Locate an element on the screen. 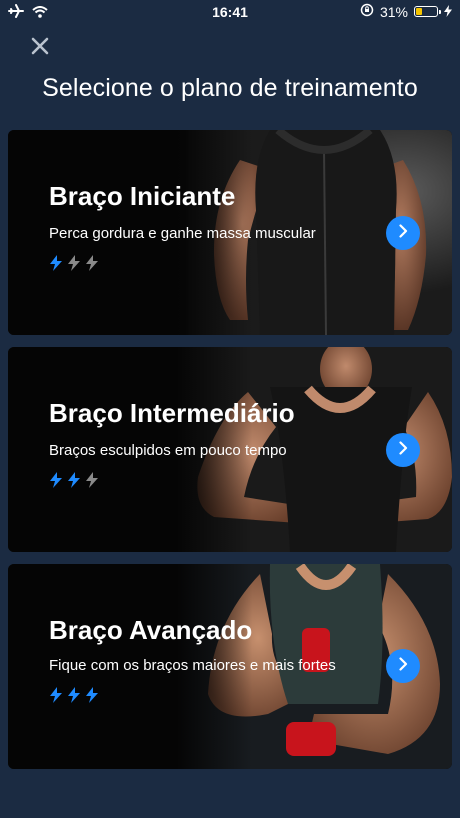  close-icon is located at coordinates (40, 48).